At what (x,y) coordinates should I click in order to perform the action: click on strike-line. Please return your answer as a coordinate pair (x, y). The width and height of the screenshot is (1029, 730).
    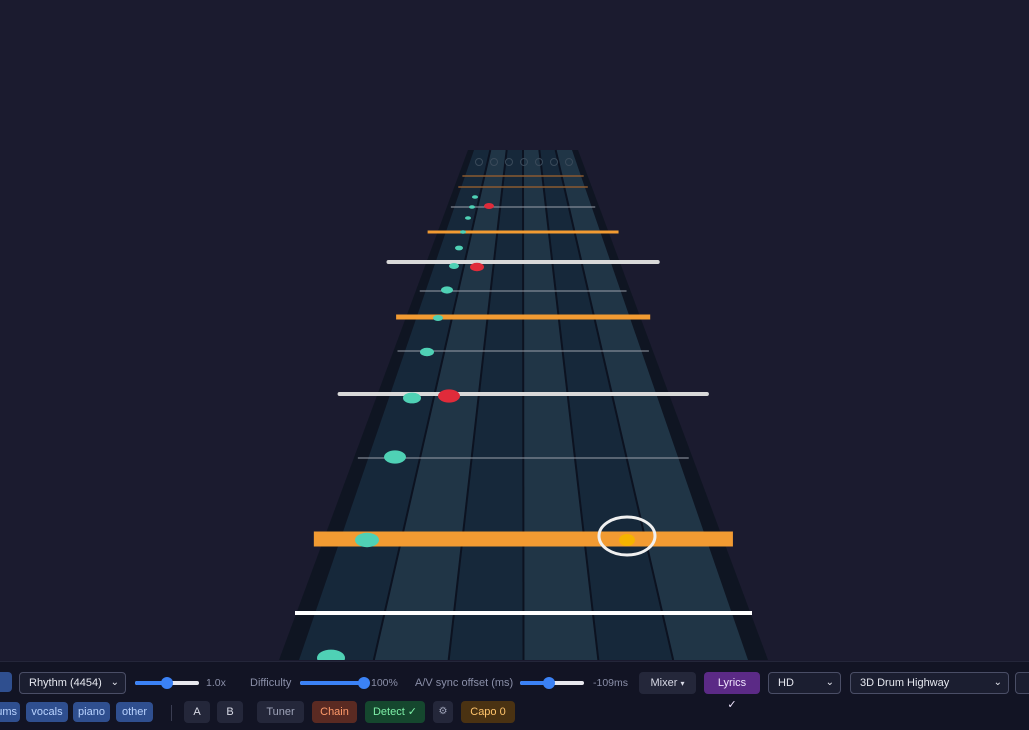
    Looking at the image, I should click on (523, 613).